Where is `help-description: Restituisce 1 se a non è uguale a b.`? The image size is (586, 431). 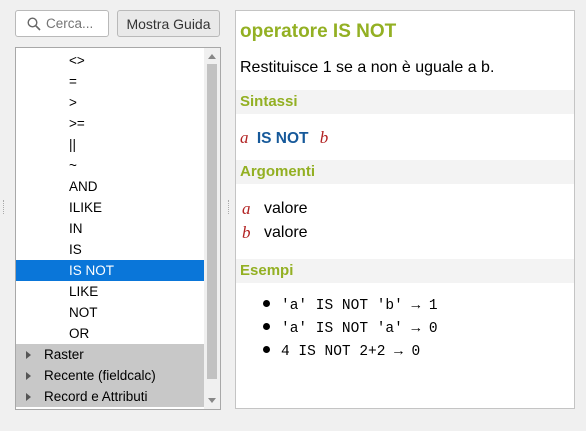 help-description: Restituisce 1 se a non è uguale a b. is located at coordinates (367, 67).